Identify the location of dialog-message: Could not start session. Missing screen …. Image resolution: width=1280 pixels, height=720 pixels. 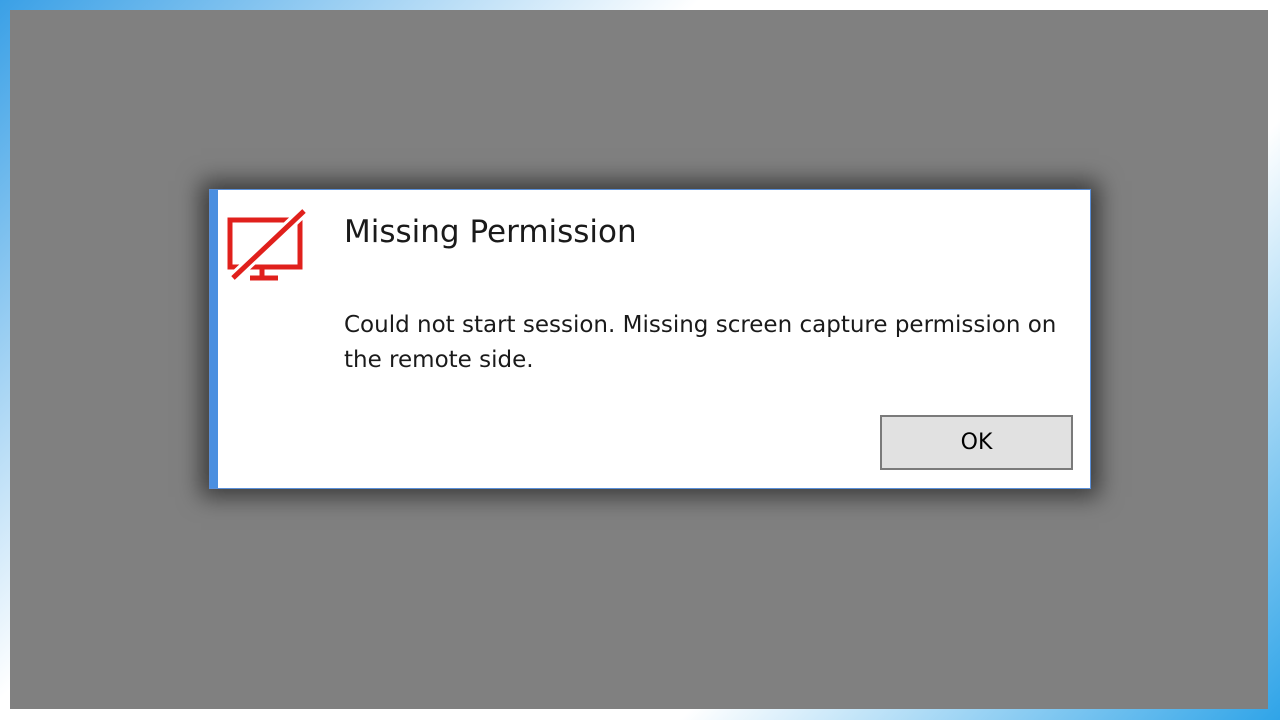
(700, 342).